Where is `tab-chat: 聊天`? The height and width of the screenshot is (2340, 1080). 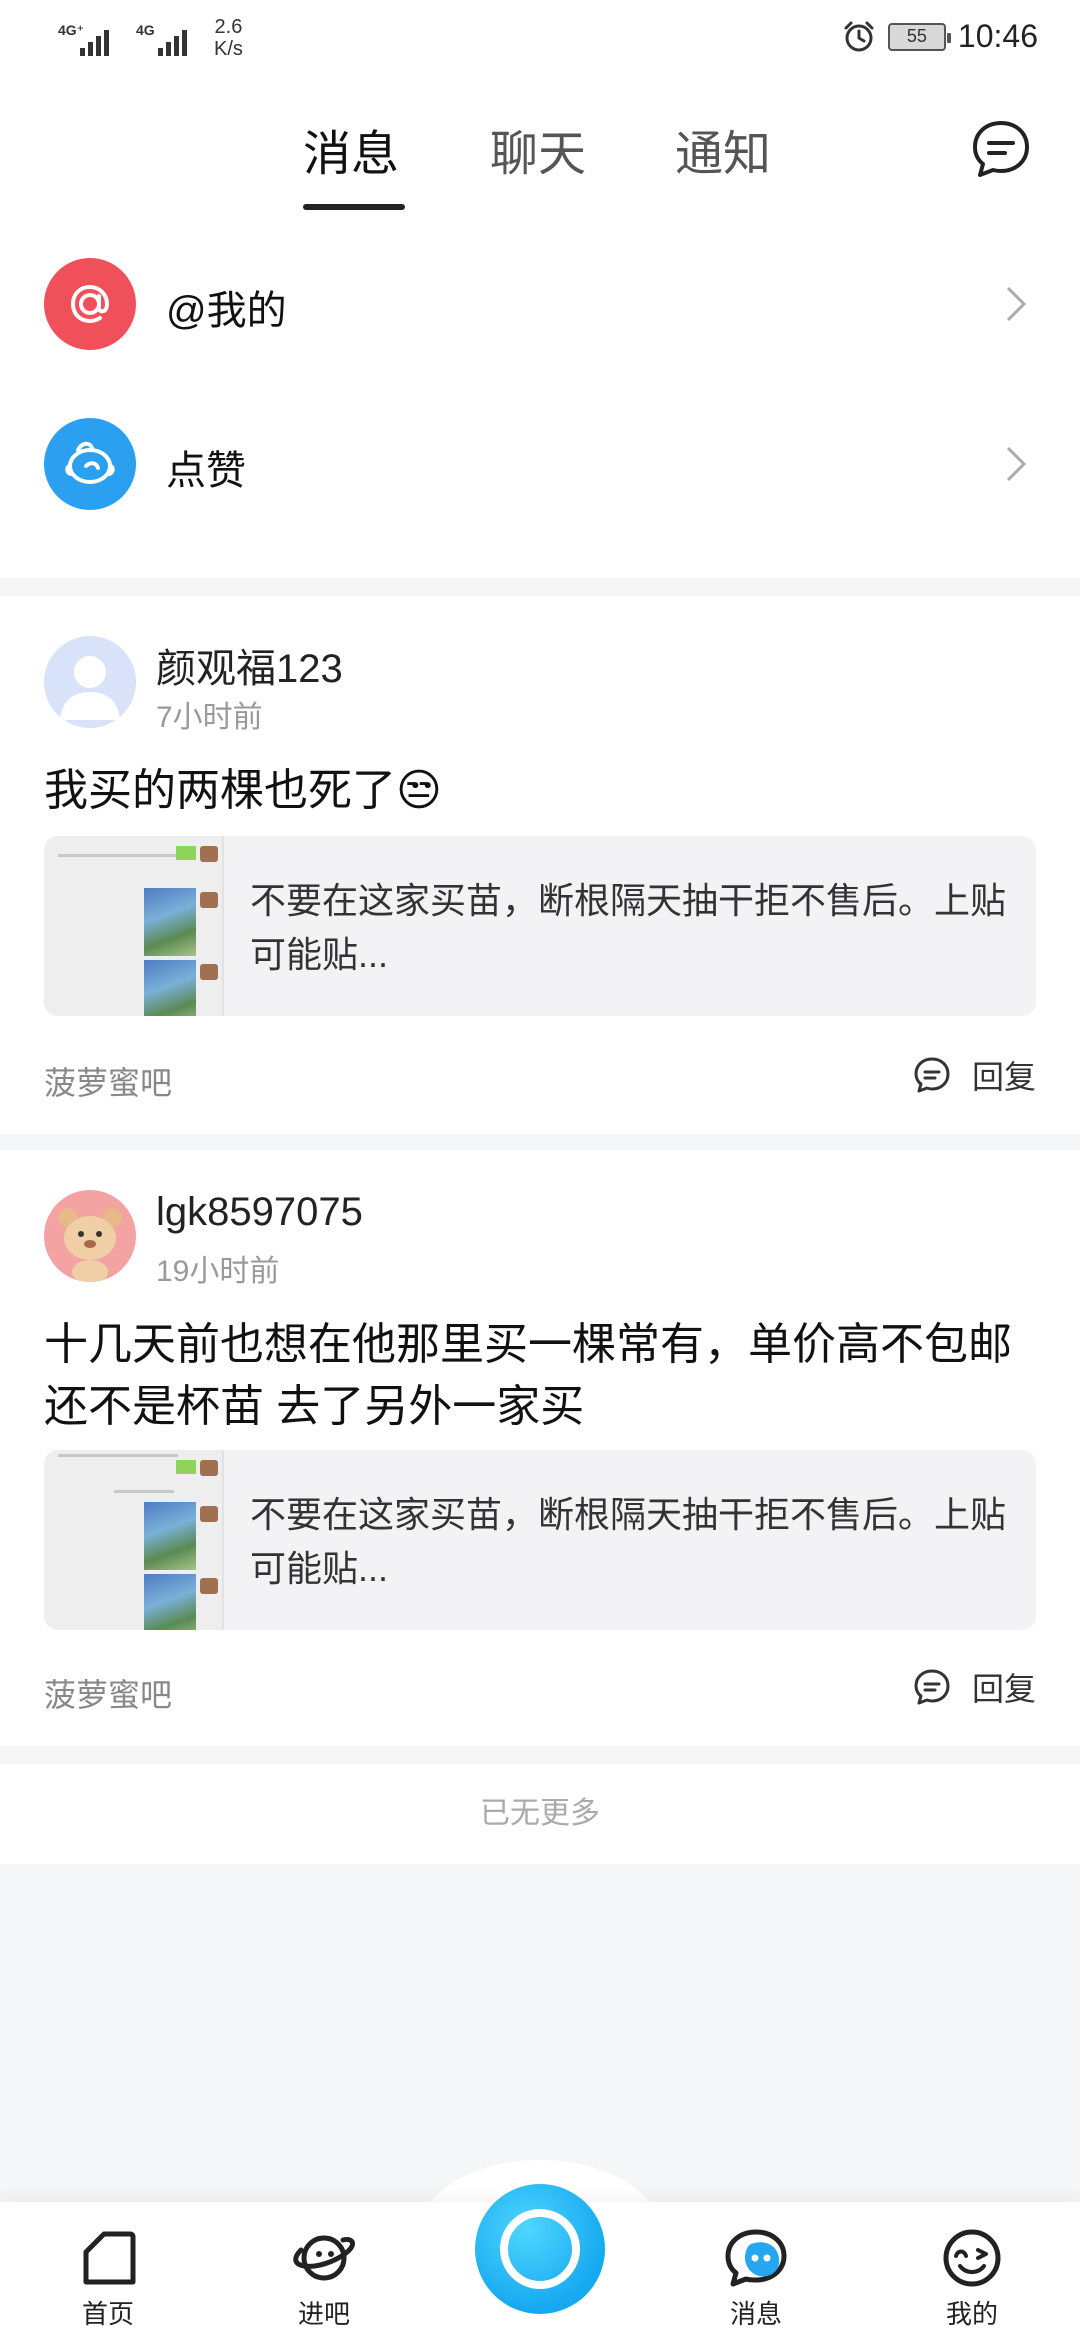 tab-chat: 聊天 is located at coordinates (538, 149).